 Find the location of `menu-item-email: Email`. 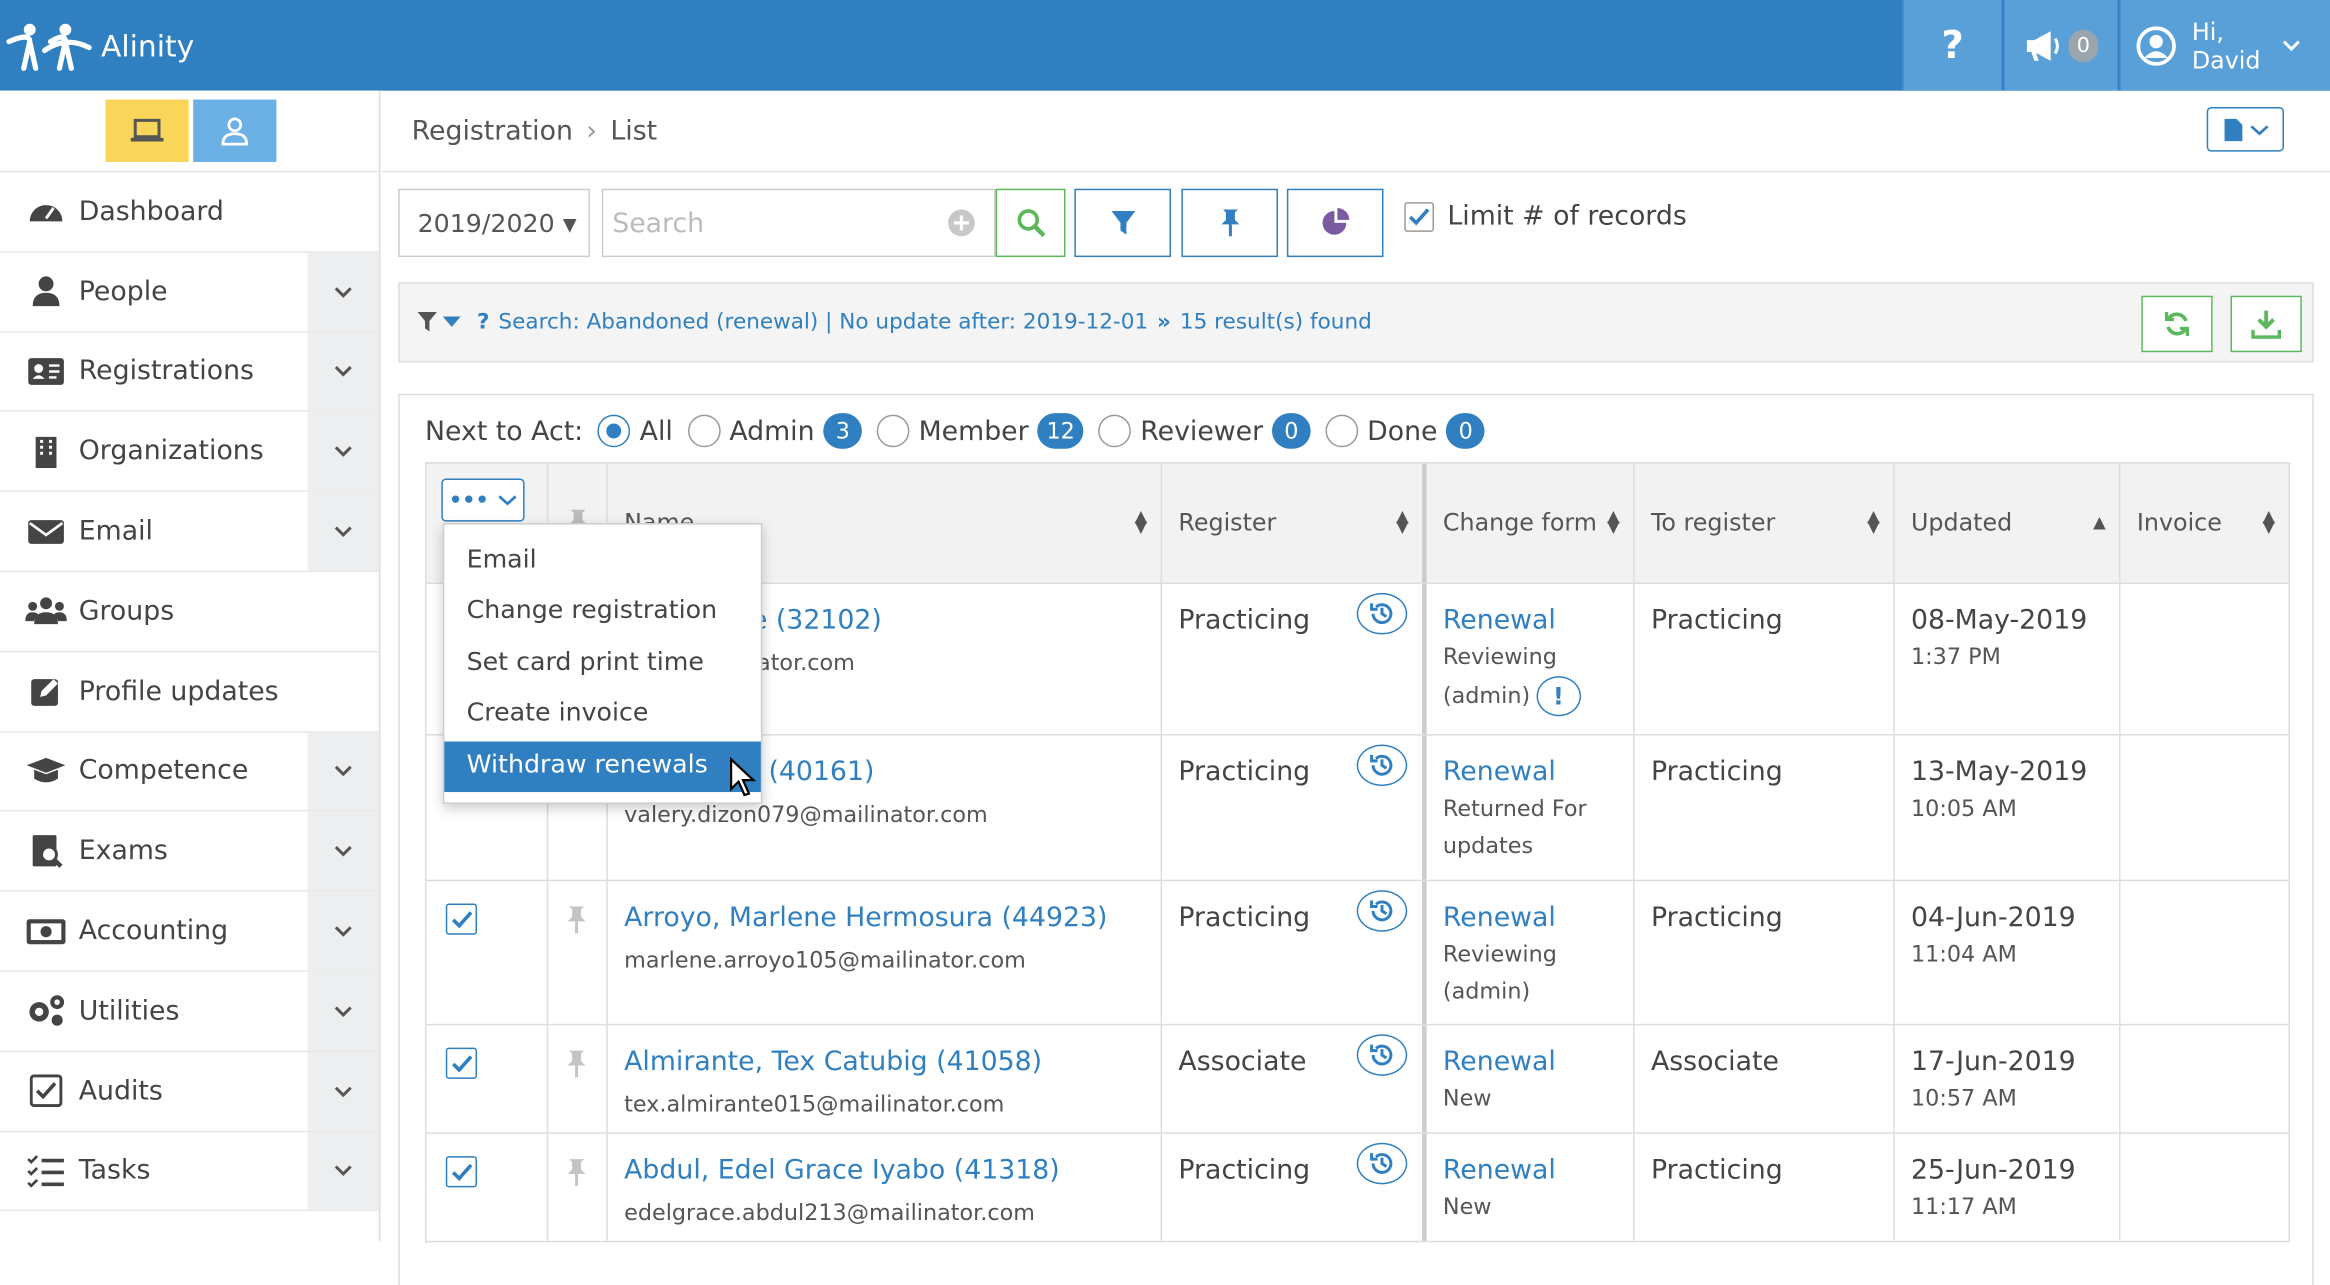

menu-item-email: Email is located at coordinates (602, 561).